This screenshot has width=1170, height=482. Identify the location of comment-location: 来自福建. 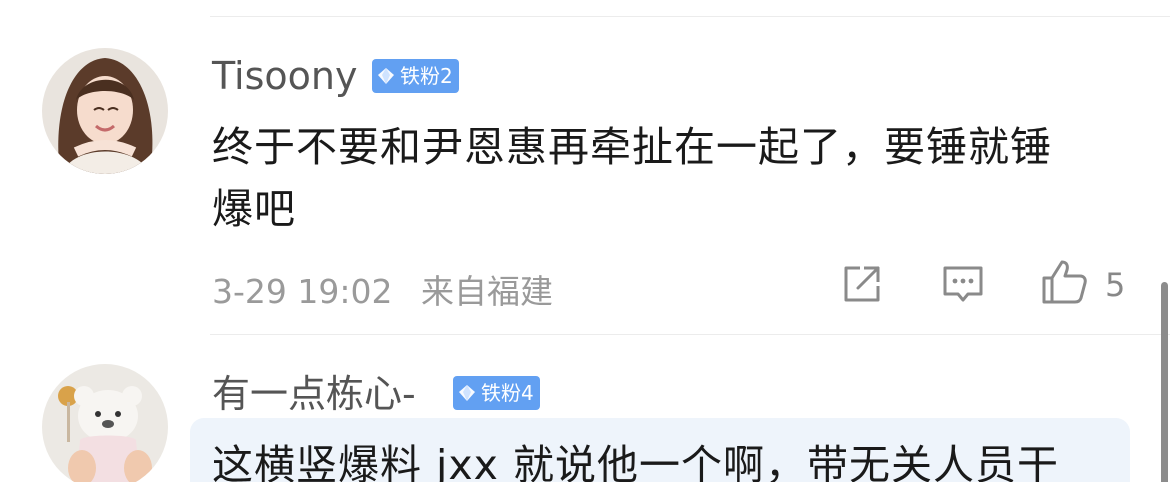
(487, 291).